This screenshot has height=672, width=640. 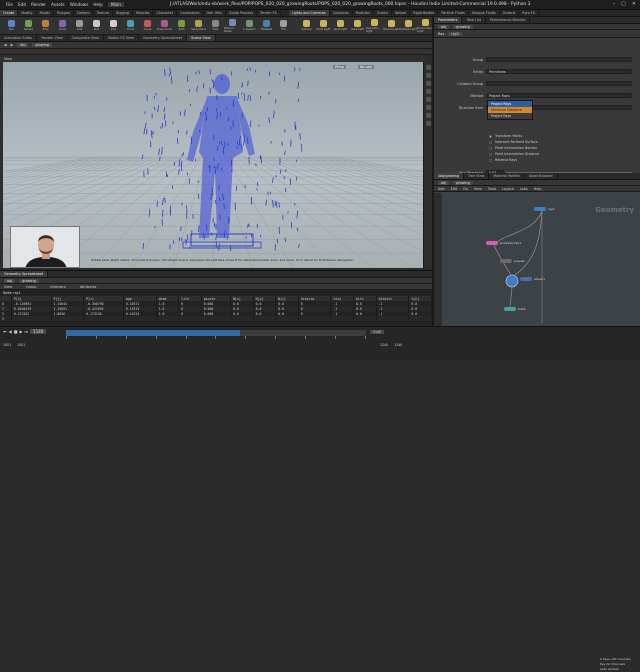 What do you see at coordinates (309, 13) in the screenshot?
I see `shelf-tab-lights: Lights and Cameras` at bounding box center [309, 13].